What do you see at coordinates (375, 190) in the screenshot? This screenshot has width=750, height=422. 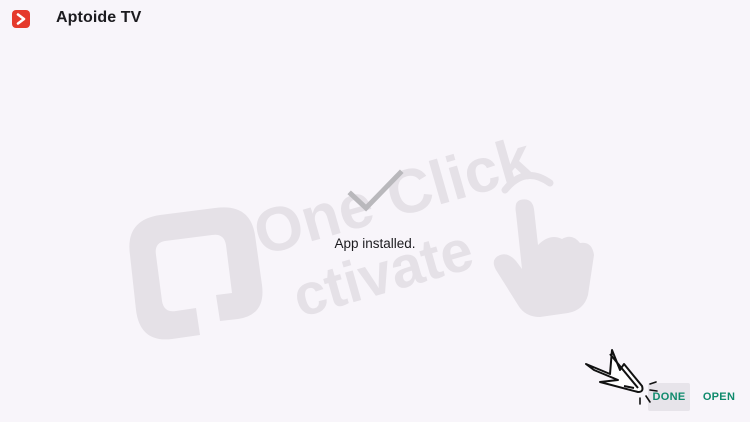 I see `checkmark-icon` at bounding box center [375, 190].